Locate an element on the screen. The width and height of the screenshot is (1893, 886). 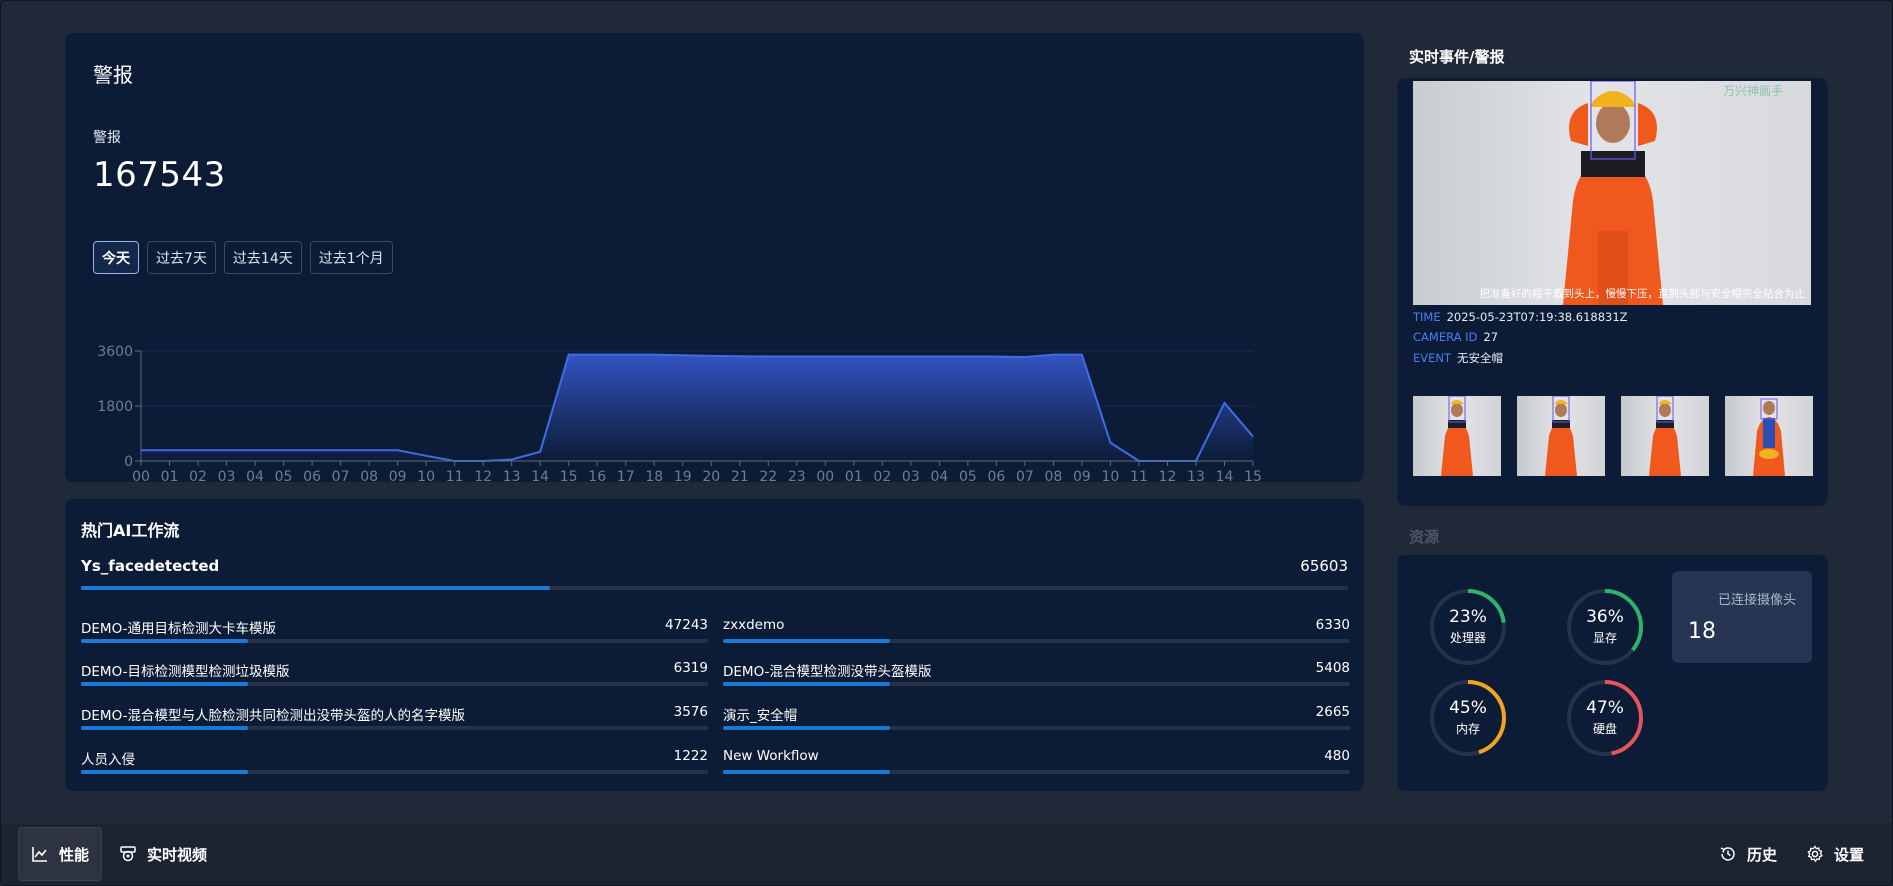
cpu-gauge: 23% 处理器 is located at coordinates (1468, 627).